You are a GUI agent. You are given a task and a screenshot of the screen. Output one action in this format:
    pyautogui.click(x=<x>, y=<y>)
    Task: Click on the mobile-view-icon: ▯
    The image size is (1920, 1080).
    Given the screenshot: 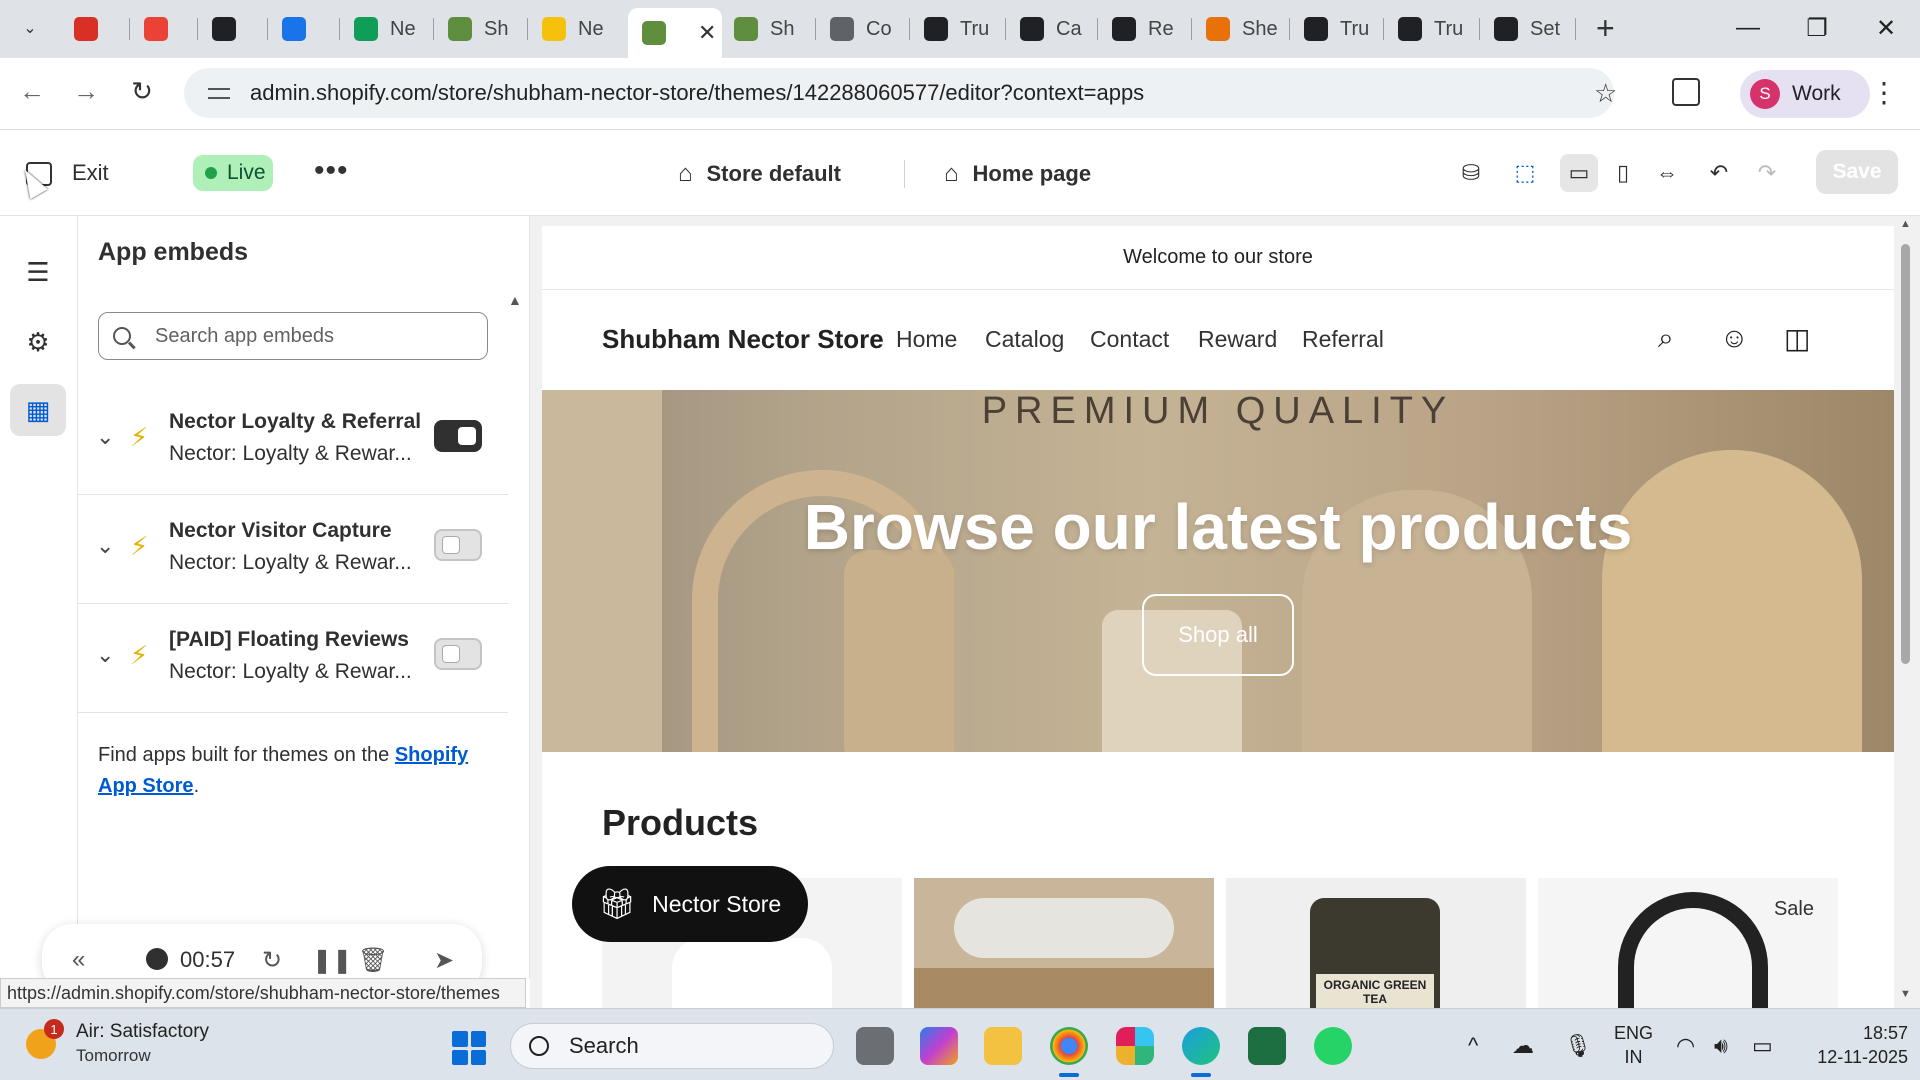 What is the action you would take?
    pyautogui.click(x=1623, y=173)
    